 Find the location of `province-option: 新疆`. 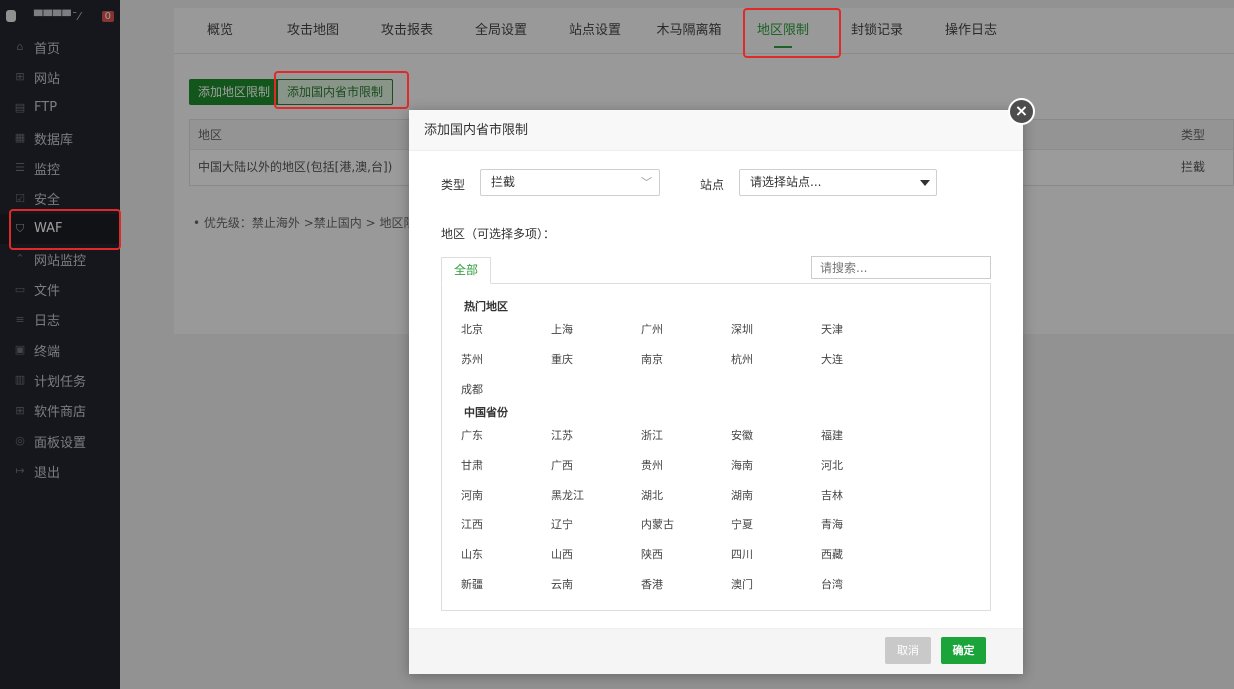

province-option: 新疆 is located at coordinates (472, 584).